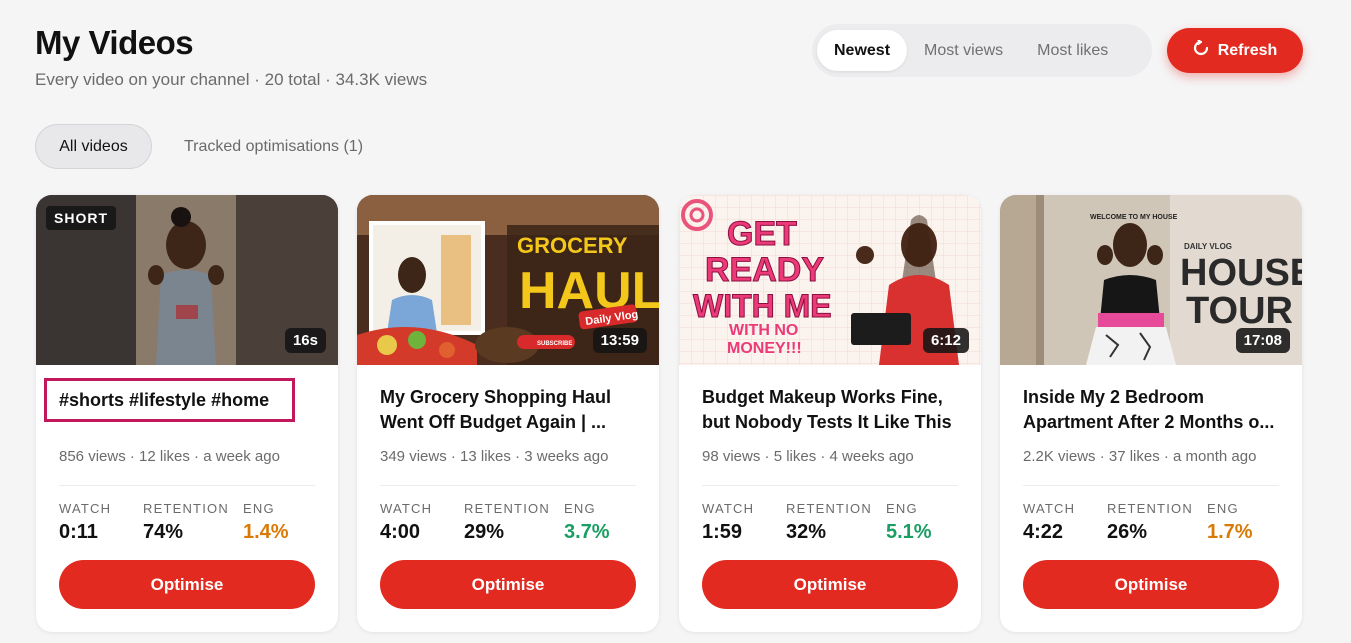 This screenshot has width=1351, height=643. What do you see at coordinates (1247, 50) in the screenshot?
I see `refresh-label: Refresh` at bounding box center [1247, 50].